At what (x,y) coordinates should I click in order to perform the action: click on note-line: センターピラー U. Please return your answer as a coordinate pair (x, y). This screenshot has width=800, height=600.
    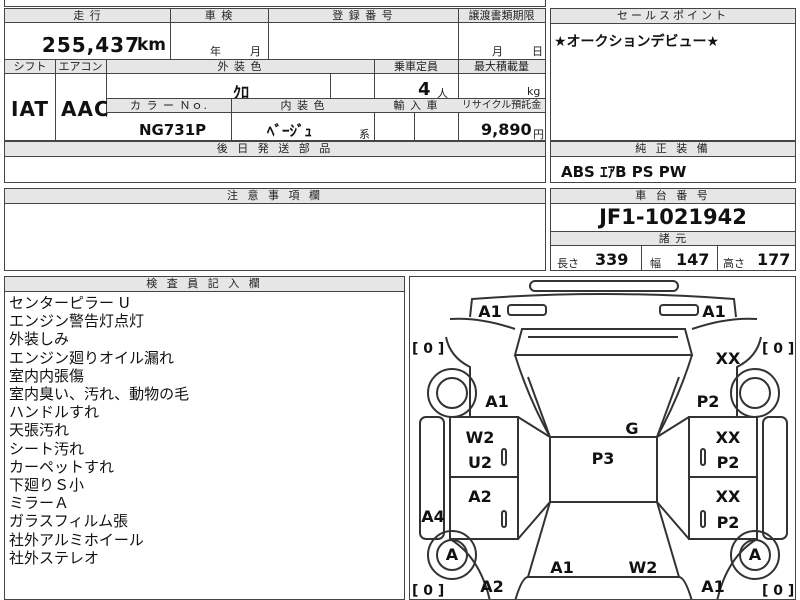
    Looking at the image, I should click on (69, 303).